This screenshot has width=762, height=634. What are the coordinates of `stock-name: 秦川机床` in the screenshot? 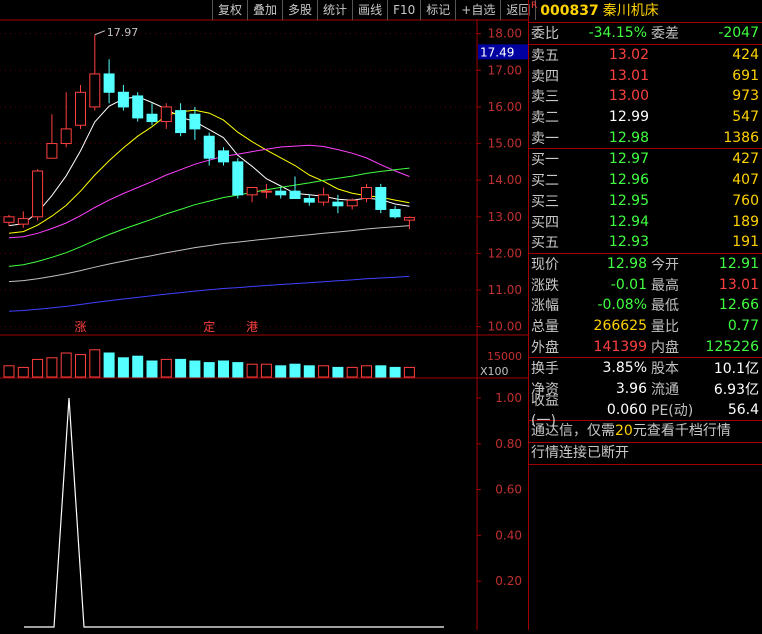 It's located at (631, 11).